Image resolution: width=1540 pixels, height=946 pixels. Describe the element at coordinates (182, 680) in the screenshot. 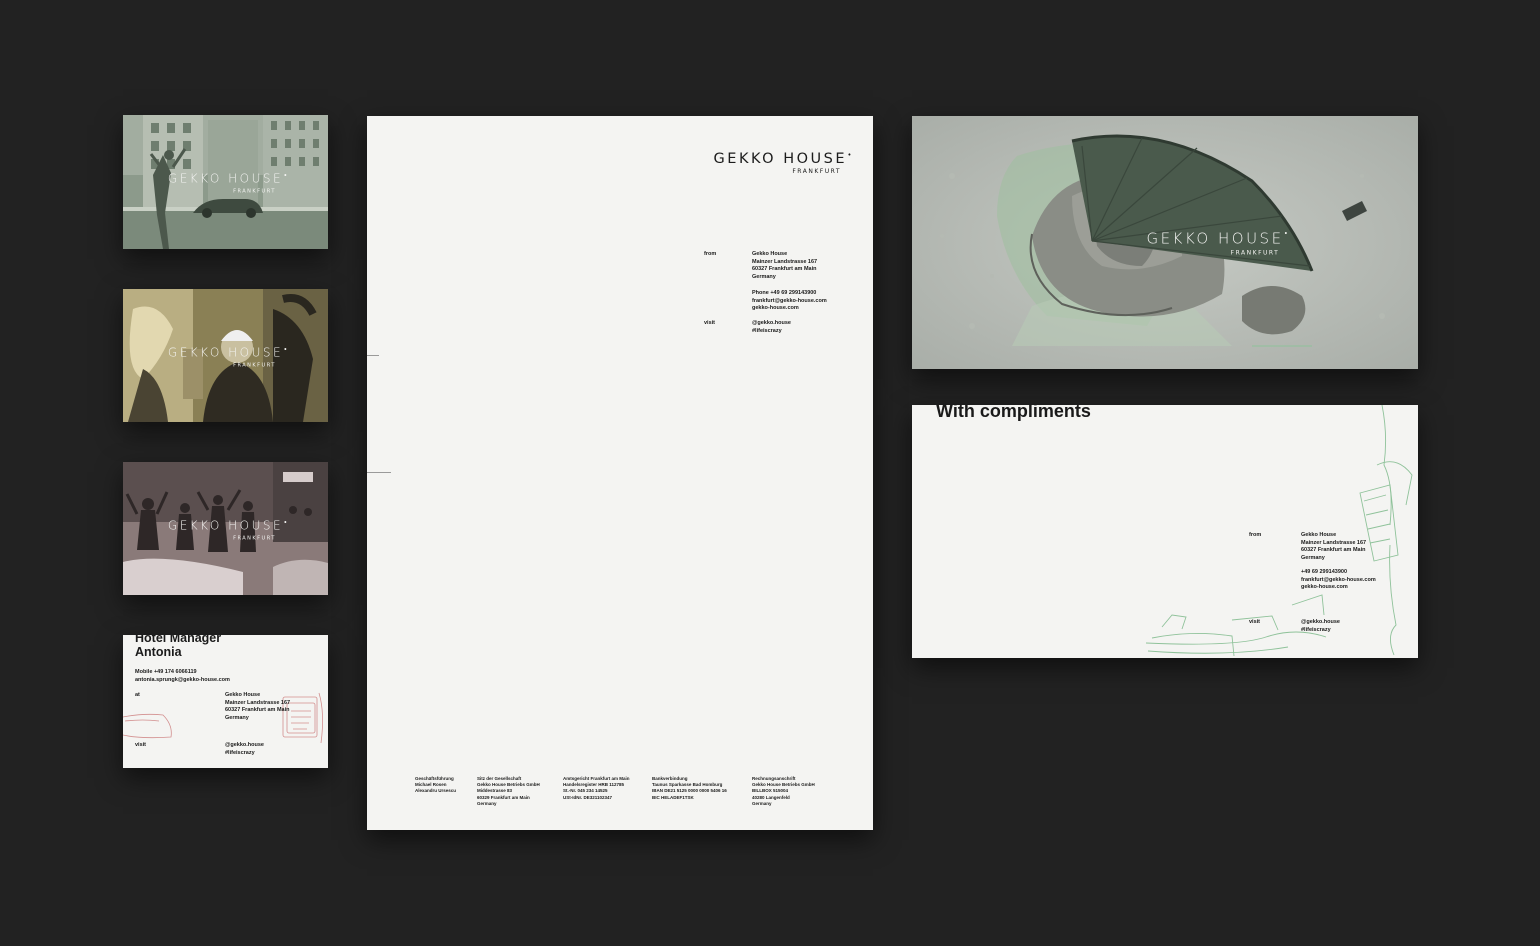

I see `card-email: antonia.sprungk@gekko-house.com` at that location.